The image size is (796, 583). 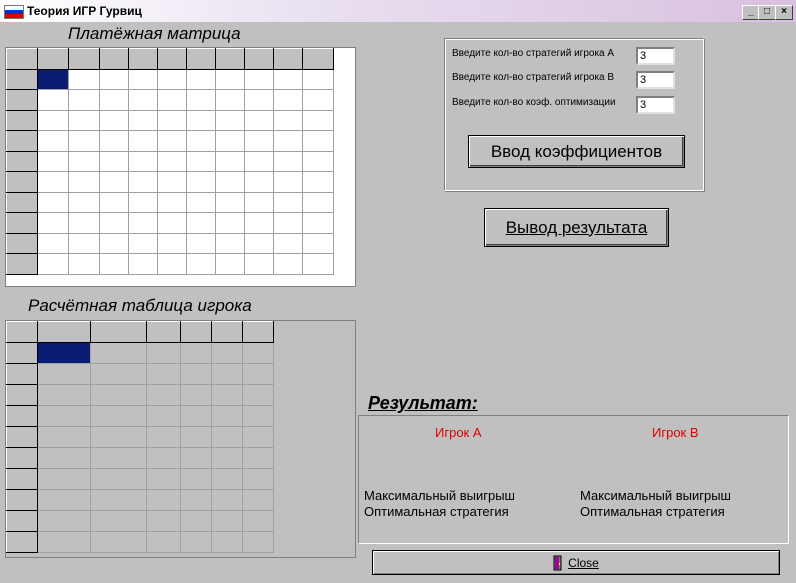 What do you see at coordinates (767, 12) in the screenshot?
I see `maximize-button: □` at bounding box center [767, 12].